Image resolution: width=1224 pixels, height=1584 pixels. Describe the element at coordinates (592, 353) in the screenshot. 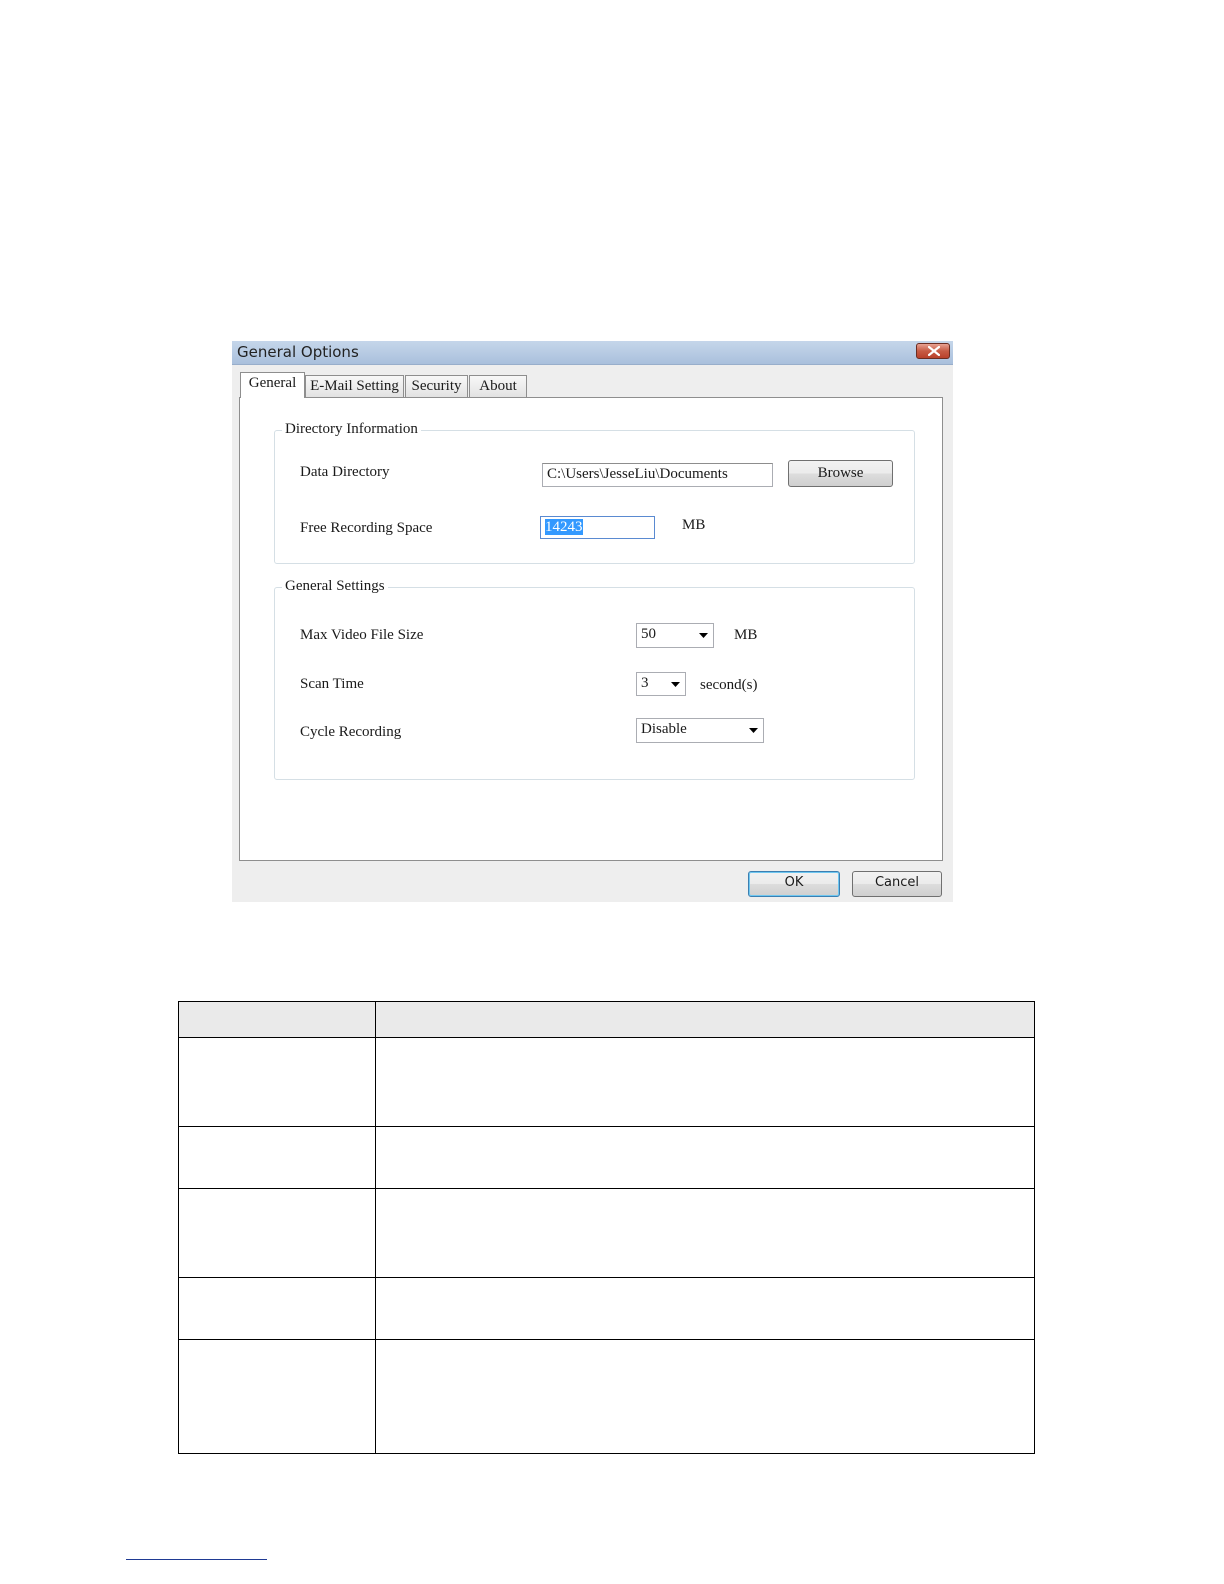

I see `title-bar: General Options` at that location.